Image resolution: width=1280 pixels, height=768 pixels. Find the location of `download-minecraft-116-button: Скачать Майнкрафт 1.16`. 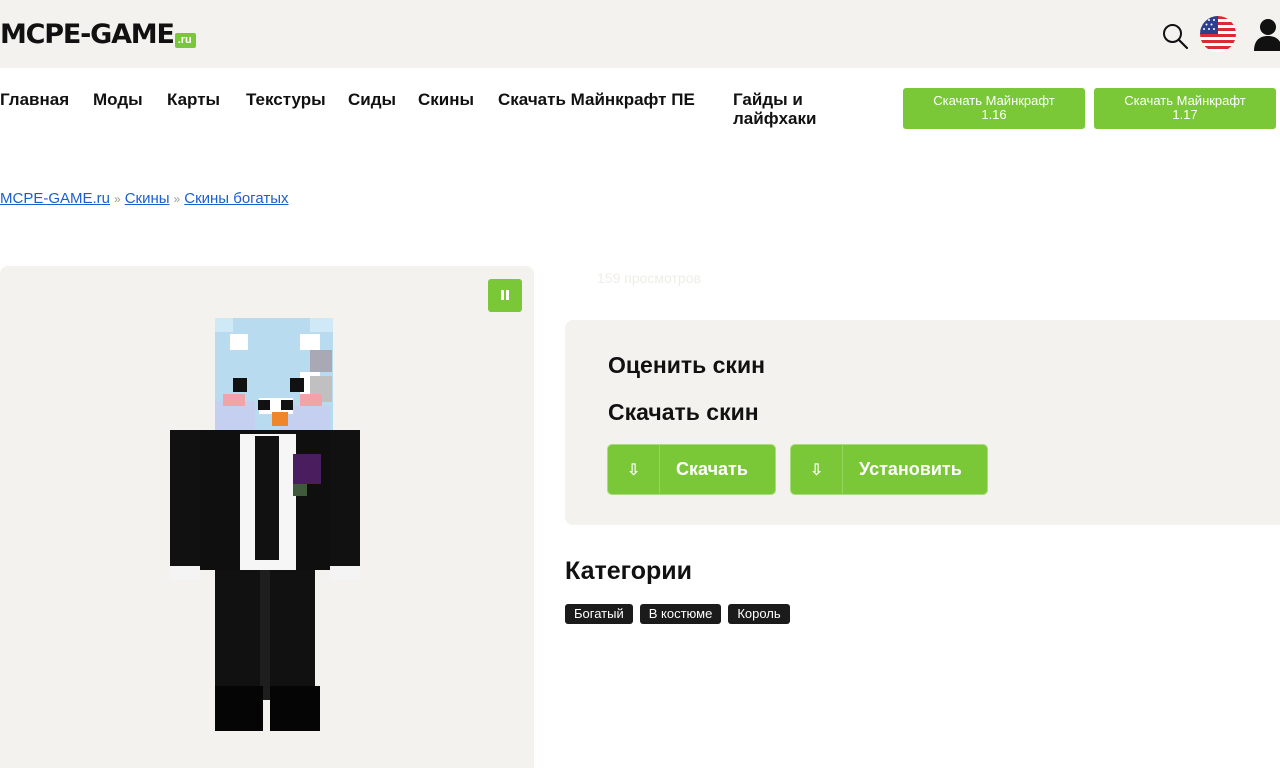

download-minecraft-116-button: Скачать Майнкрафт 1.16 is located at coordinates (994, 108).